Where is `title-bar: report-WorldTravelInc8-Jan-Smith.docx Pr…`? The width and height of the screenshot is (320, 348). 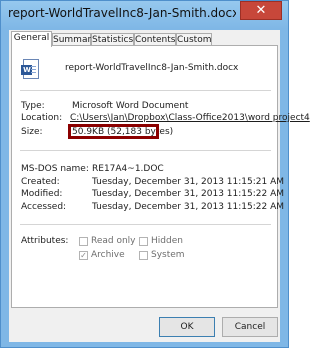 title-bar: report-WorldTravelInc8-Jan-Smith.docx Pr… is located at coordinates (144, 15).